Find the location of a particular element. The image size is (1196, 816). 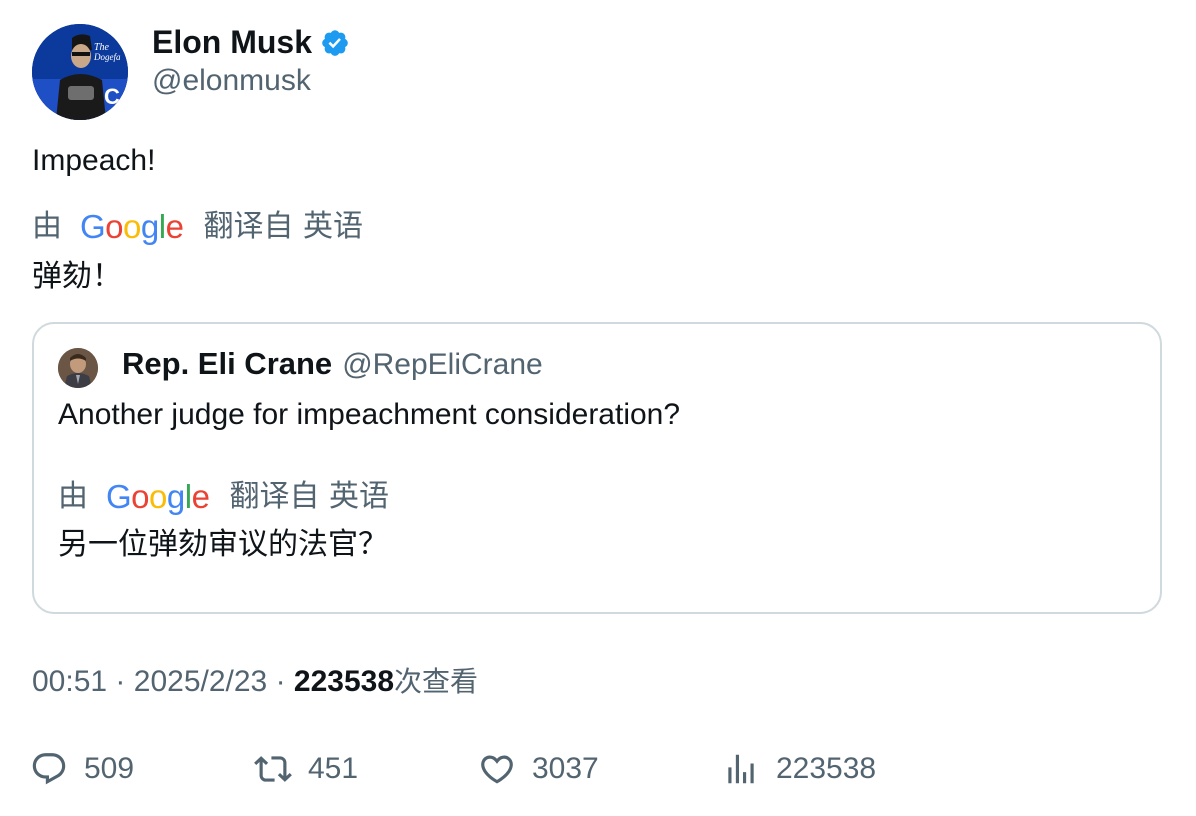

tweet-translated-text: 弹劾！ is located at coordinates (77, 276).